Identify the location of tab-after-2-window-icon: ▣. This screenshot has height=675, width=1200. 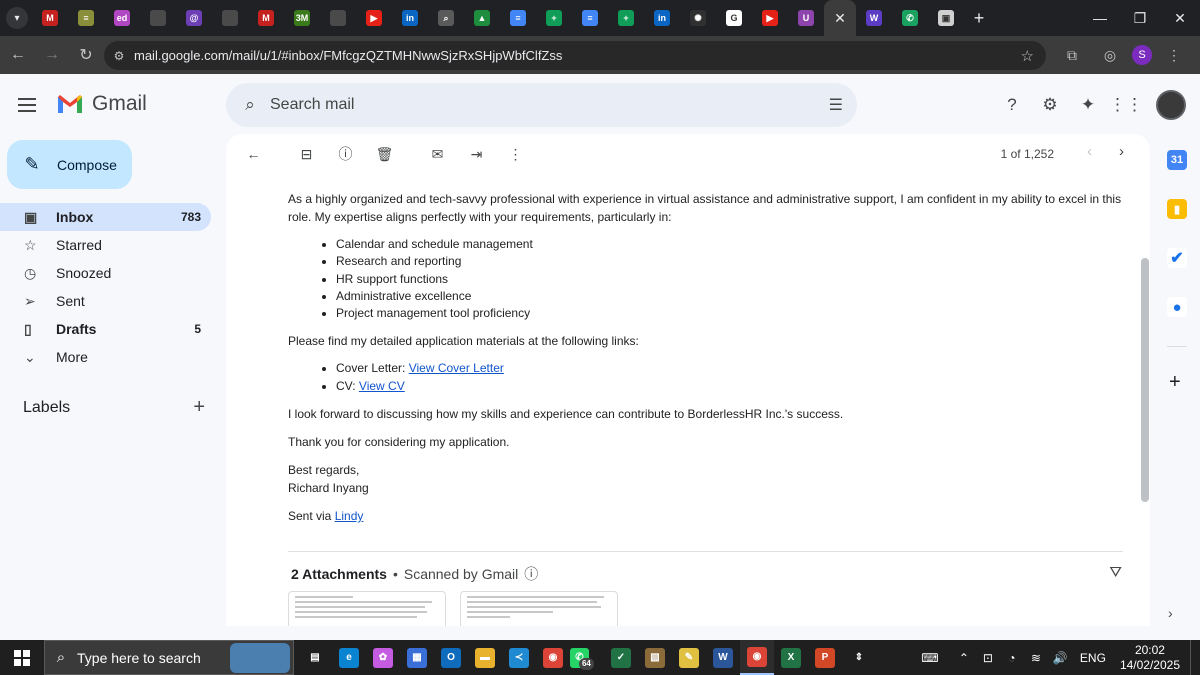
(946, 18).